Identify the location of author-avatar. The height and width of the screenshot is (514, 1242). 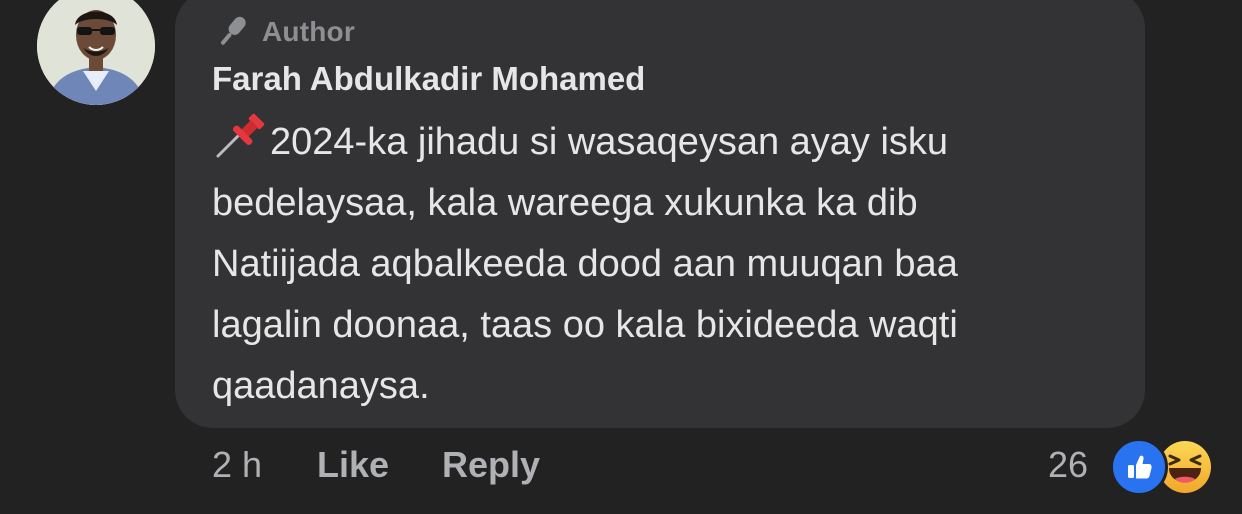
(96, 52).